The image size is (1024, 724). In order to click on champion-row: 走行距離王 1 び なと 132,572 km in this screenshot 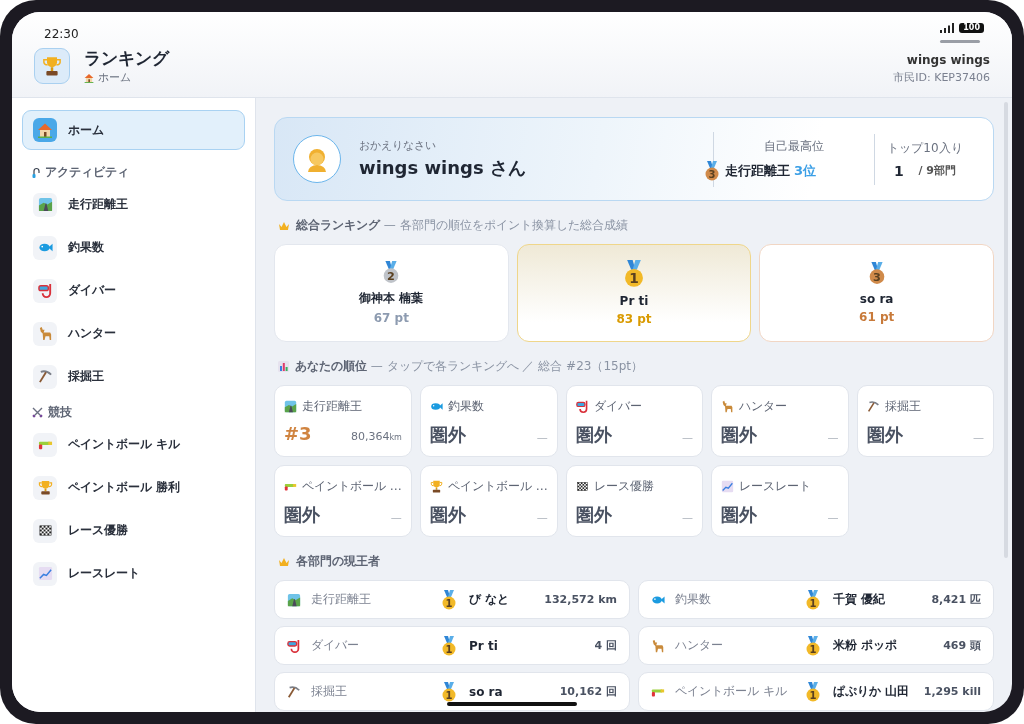, I will do `click(452, 599)`.